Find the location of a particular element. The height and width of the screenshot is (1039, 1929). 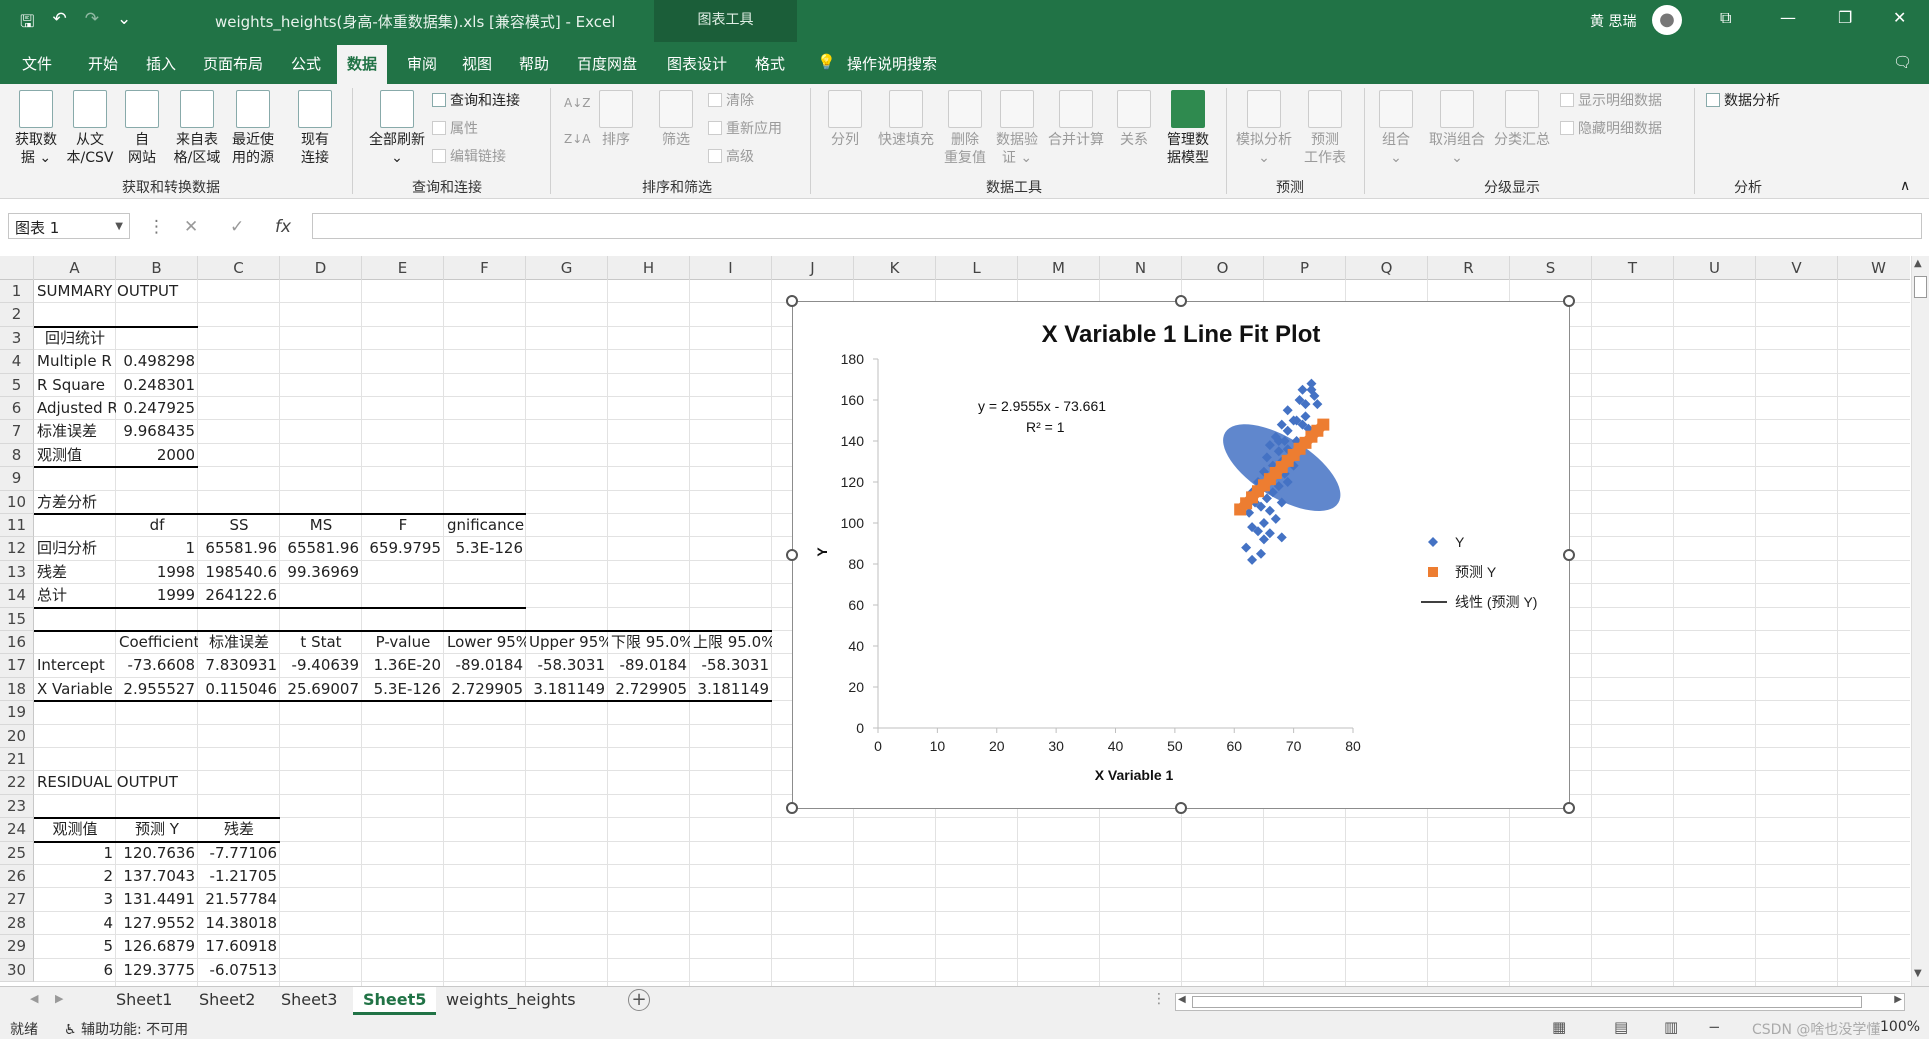

cell-a5: R Square is located at coordinates (75, 385).